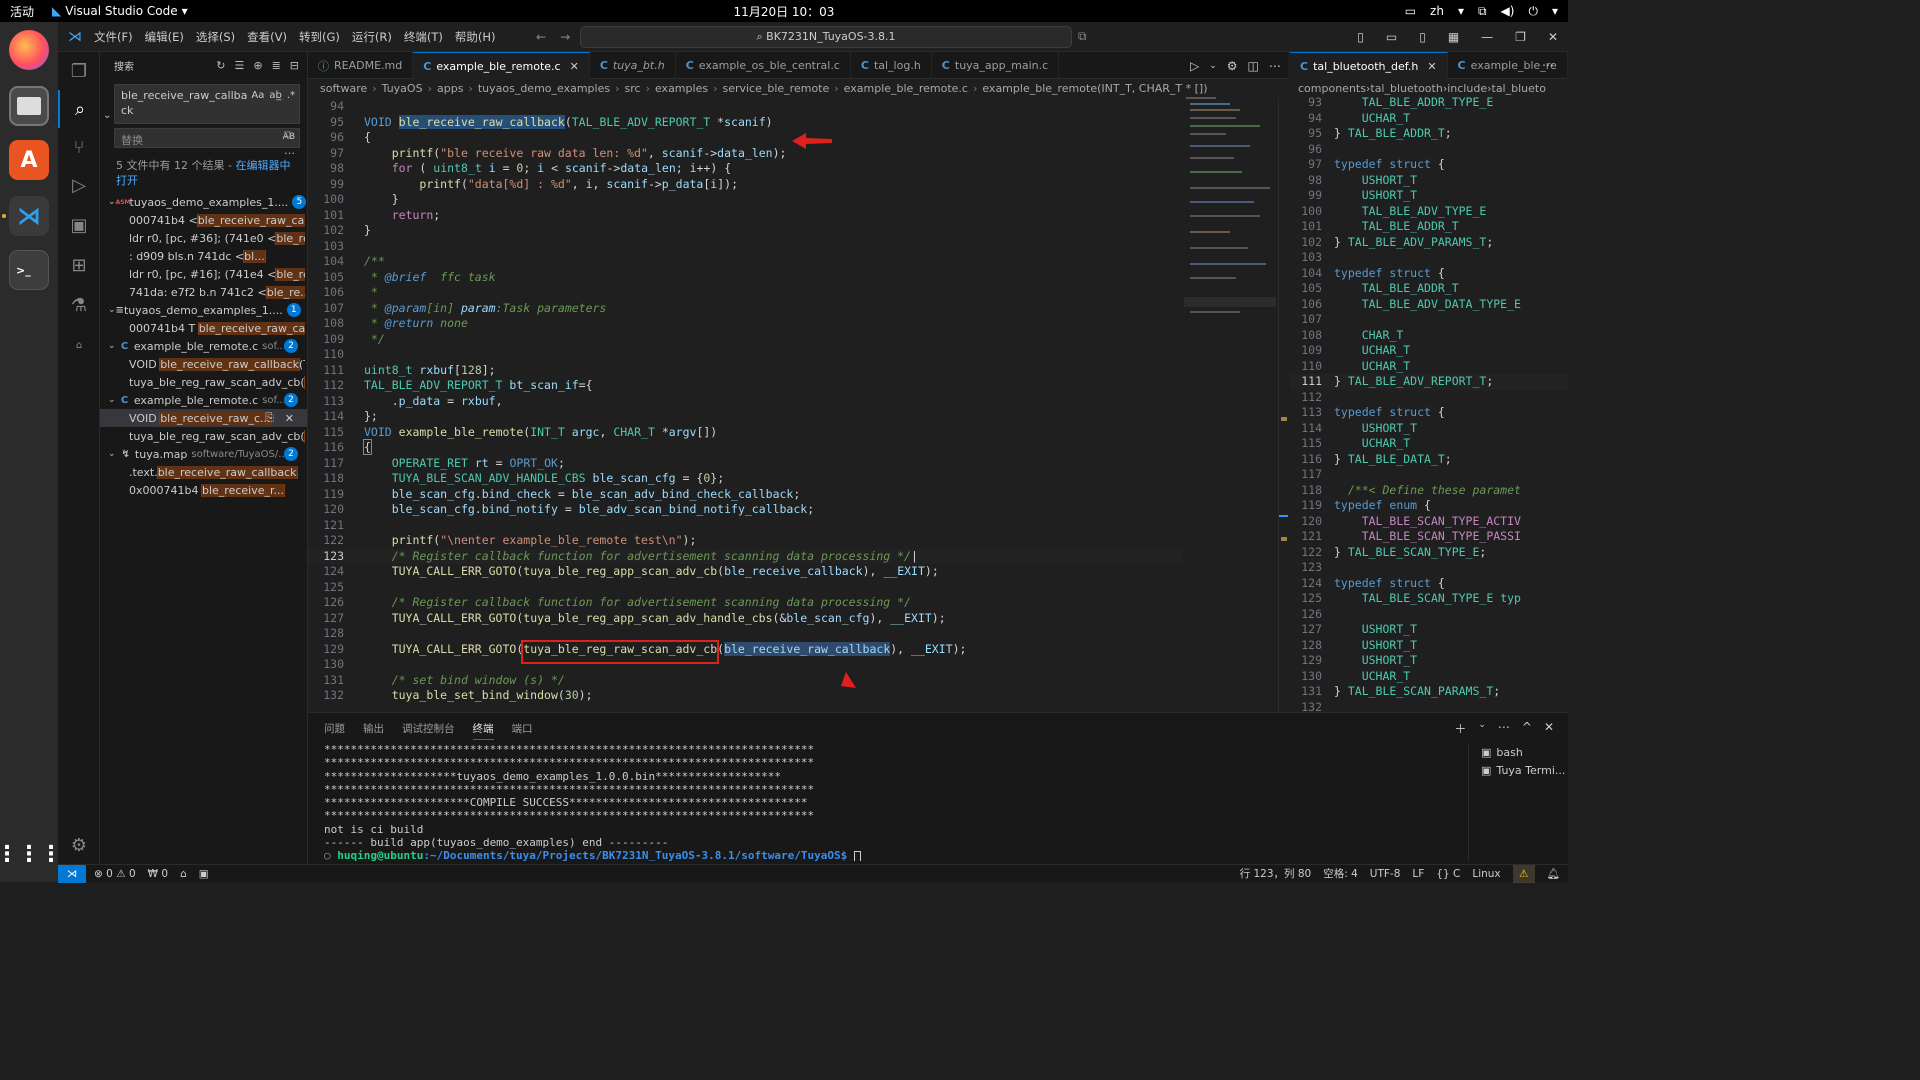  I want to click on code-line: 94, so click(793, 107).